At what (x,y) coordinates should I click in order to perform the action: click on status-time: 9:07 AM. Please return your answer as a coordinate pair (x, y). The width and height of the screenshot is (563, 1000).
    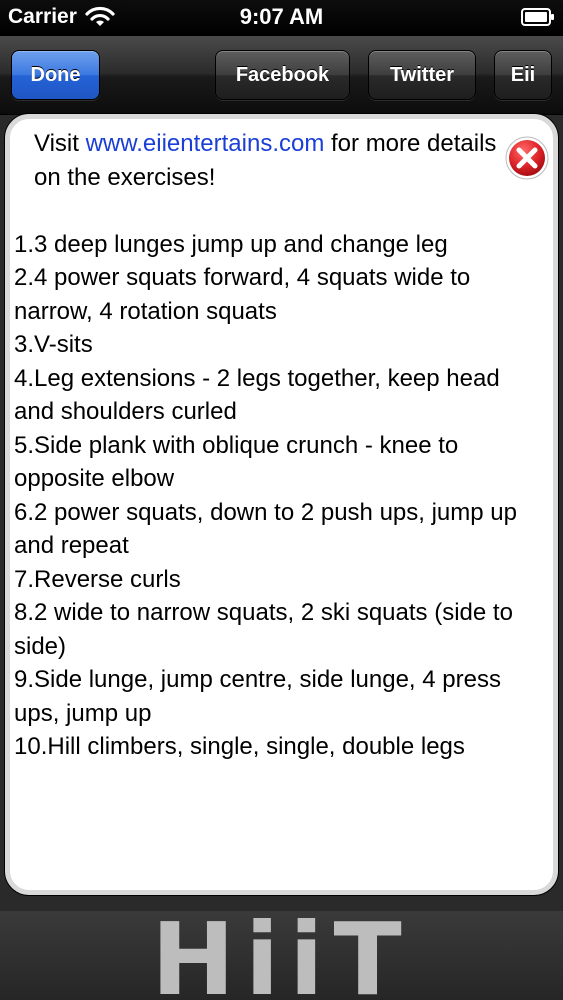
    Looking at the image, I should click on (281, 16).